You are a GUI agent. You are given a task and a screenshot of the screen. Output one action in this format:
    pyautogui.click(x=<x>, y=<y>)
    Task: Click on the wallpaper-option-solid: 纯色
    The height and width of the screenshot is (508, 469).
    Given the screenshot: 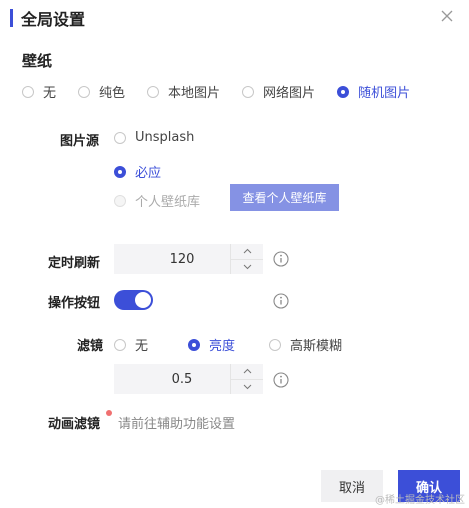 What is the action you would take?
    pyautogui.click(x=101, y=91)
    